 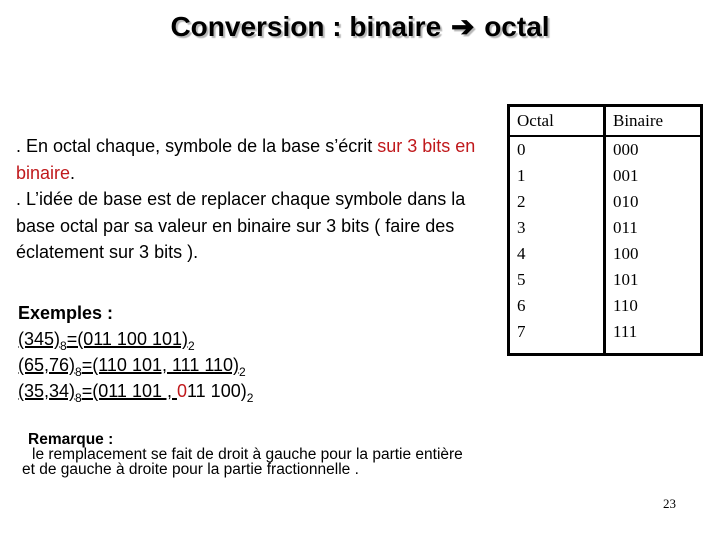 What do you see at coordinates (653, 202) in the screenshot?
I see `cell-binaire: 010` at bounding box center [653, 202].